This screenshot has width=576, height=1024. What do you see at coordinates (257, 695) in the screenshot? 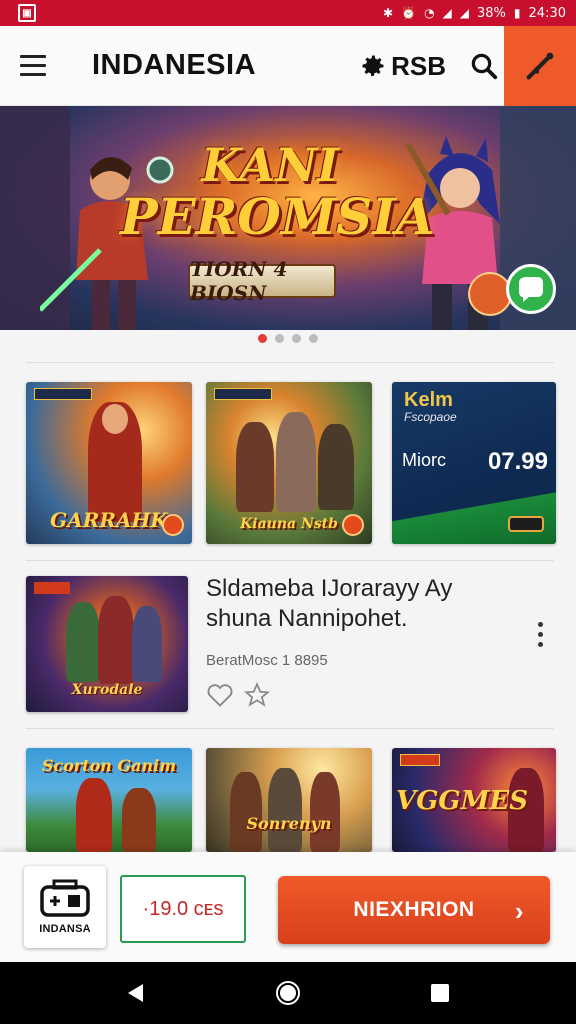
I see `star-icon` at bounding box center [257, 695].